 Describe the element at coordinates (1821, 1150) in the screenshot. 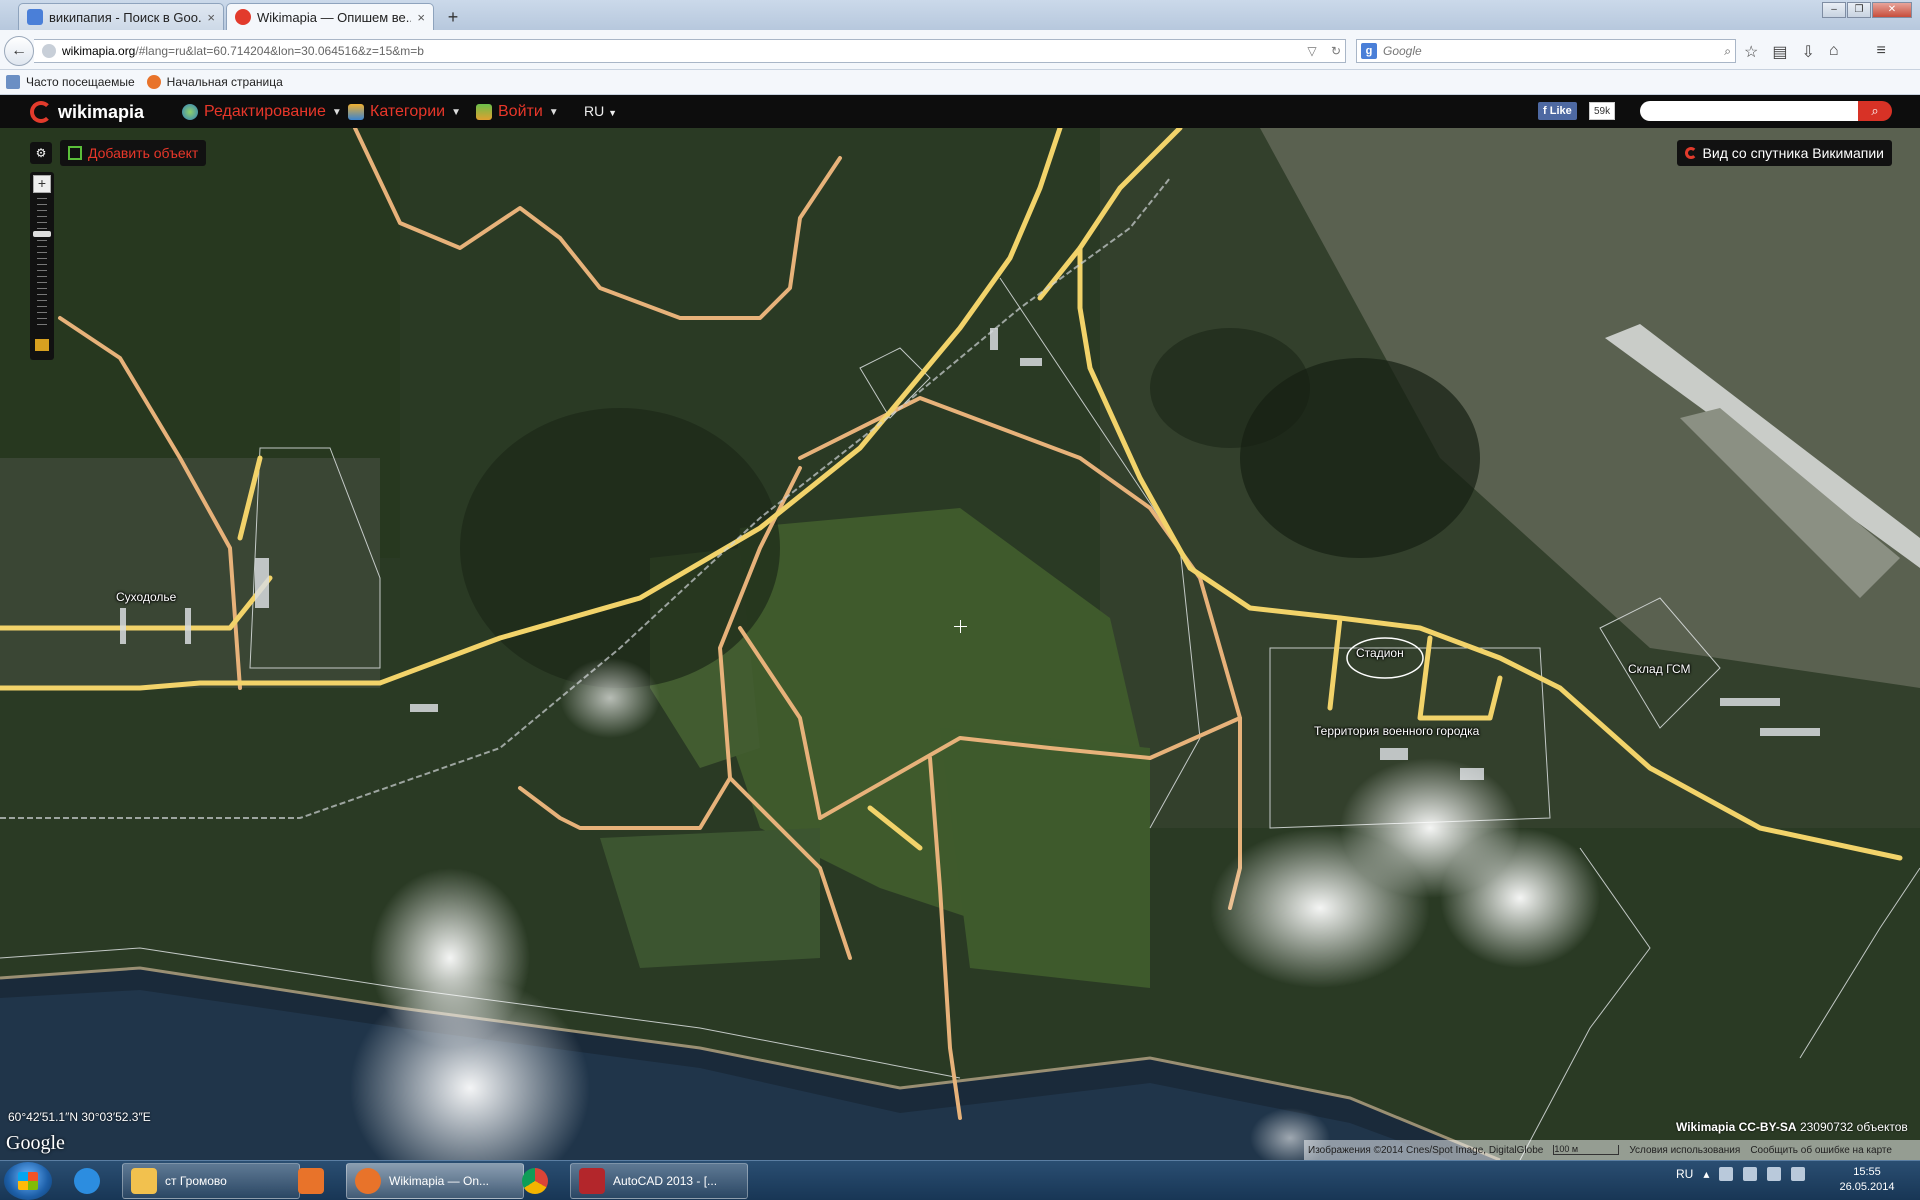

I see `report-error-link: Сообщить об ошибке на карте` at that location.